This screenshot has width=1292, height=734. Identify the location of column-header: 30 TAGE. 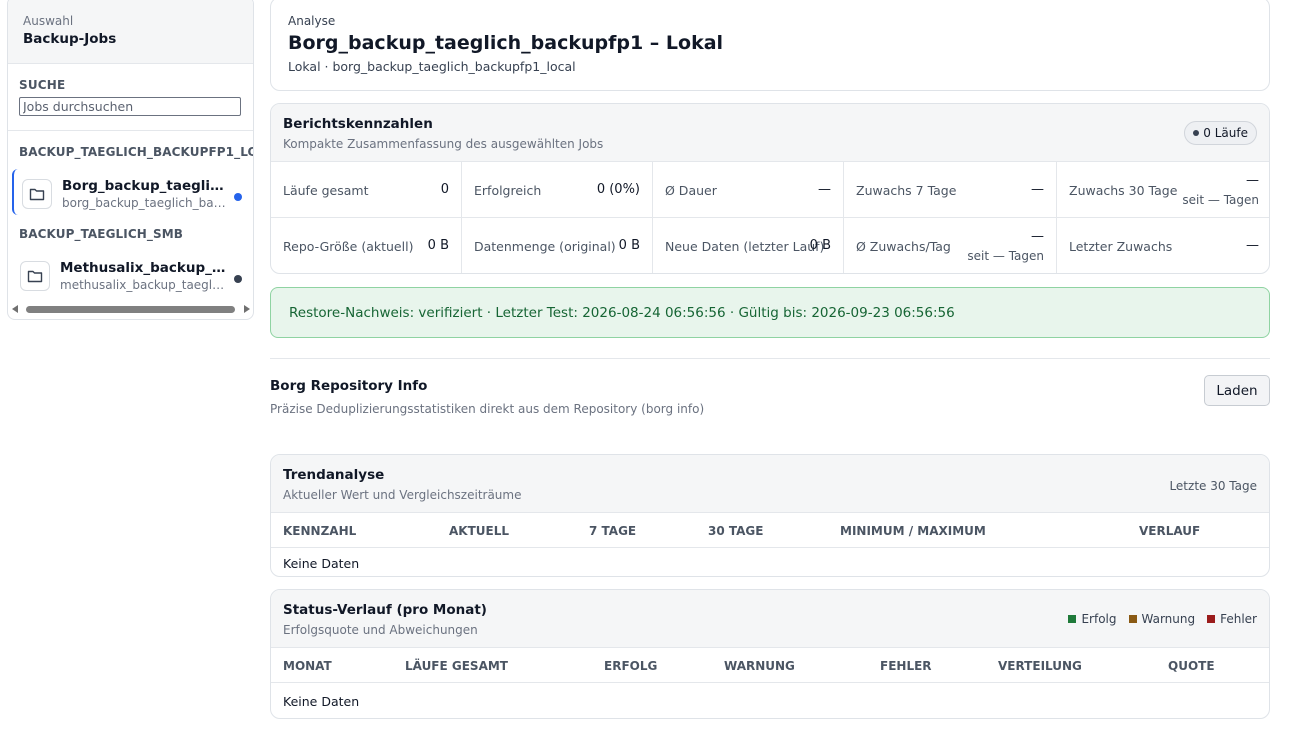
(736, 531).